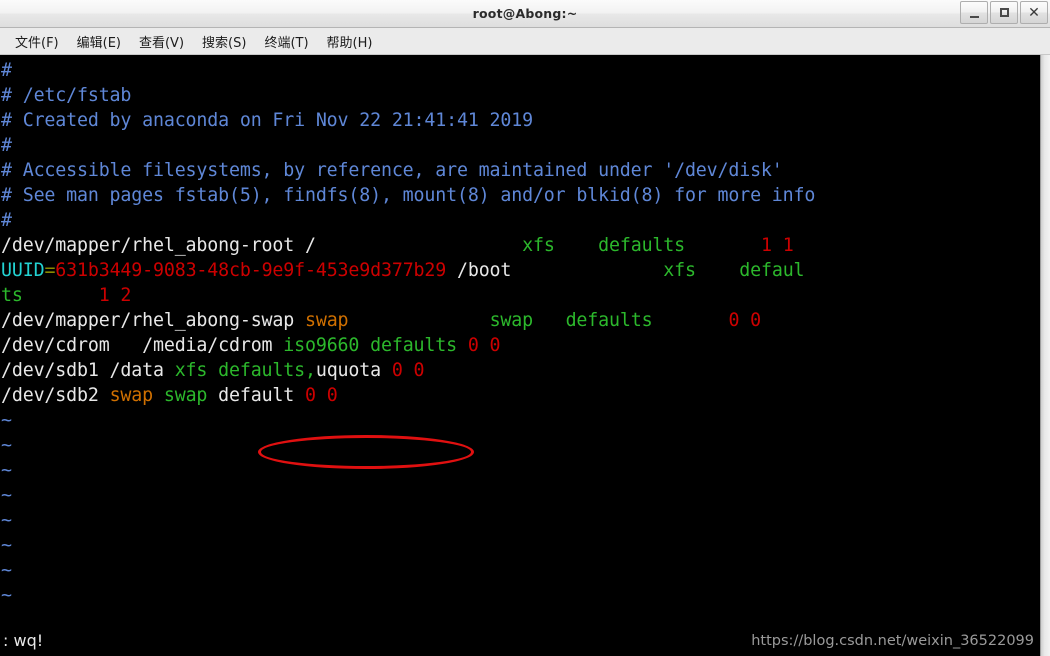 The height and width of the screenshot is (656, 1050). I want to click on fstab-options: default, so click(256, 395).